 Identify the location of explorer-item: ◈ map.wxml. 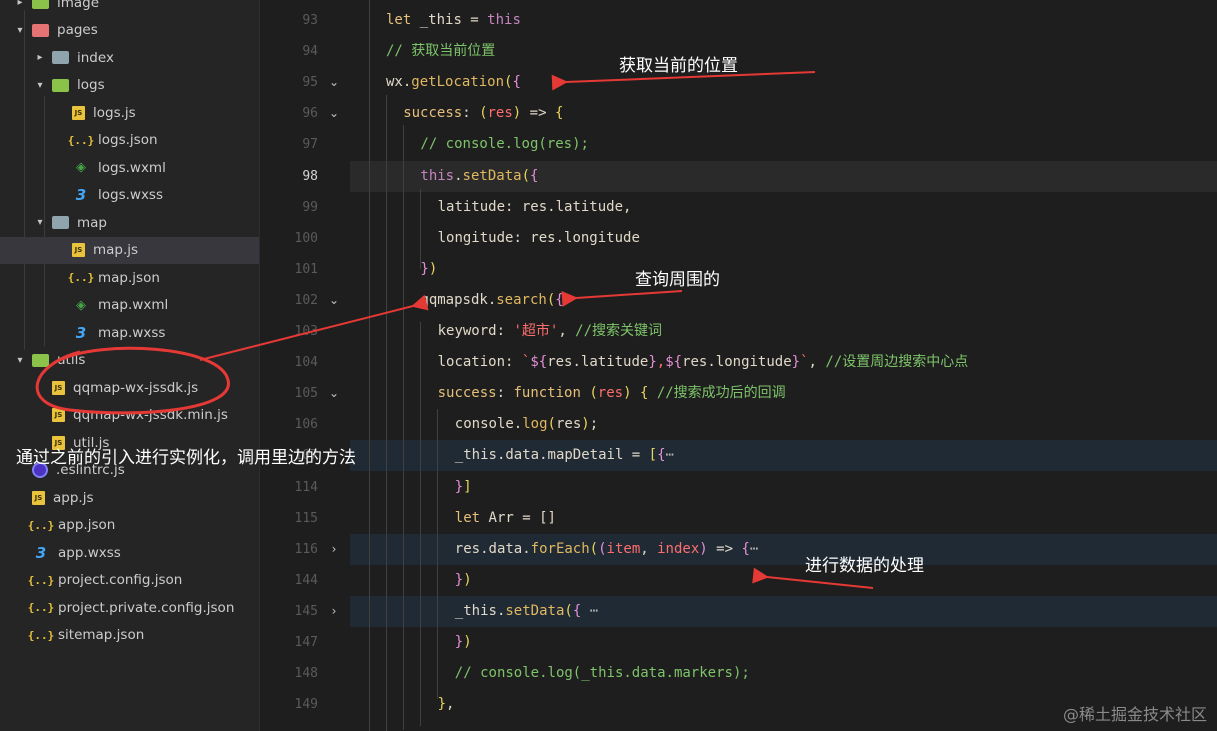
(129, 305).